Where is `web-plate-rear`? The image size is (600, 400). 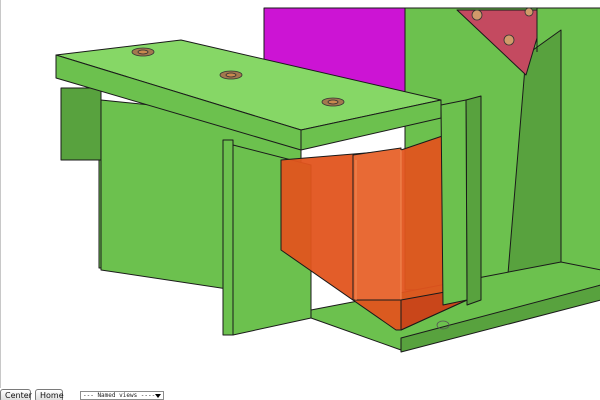 web-plate-rear is located at coordinates (81, 124).